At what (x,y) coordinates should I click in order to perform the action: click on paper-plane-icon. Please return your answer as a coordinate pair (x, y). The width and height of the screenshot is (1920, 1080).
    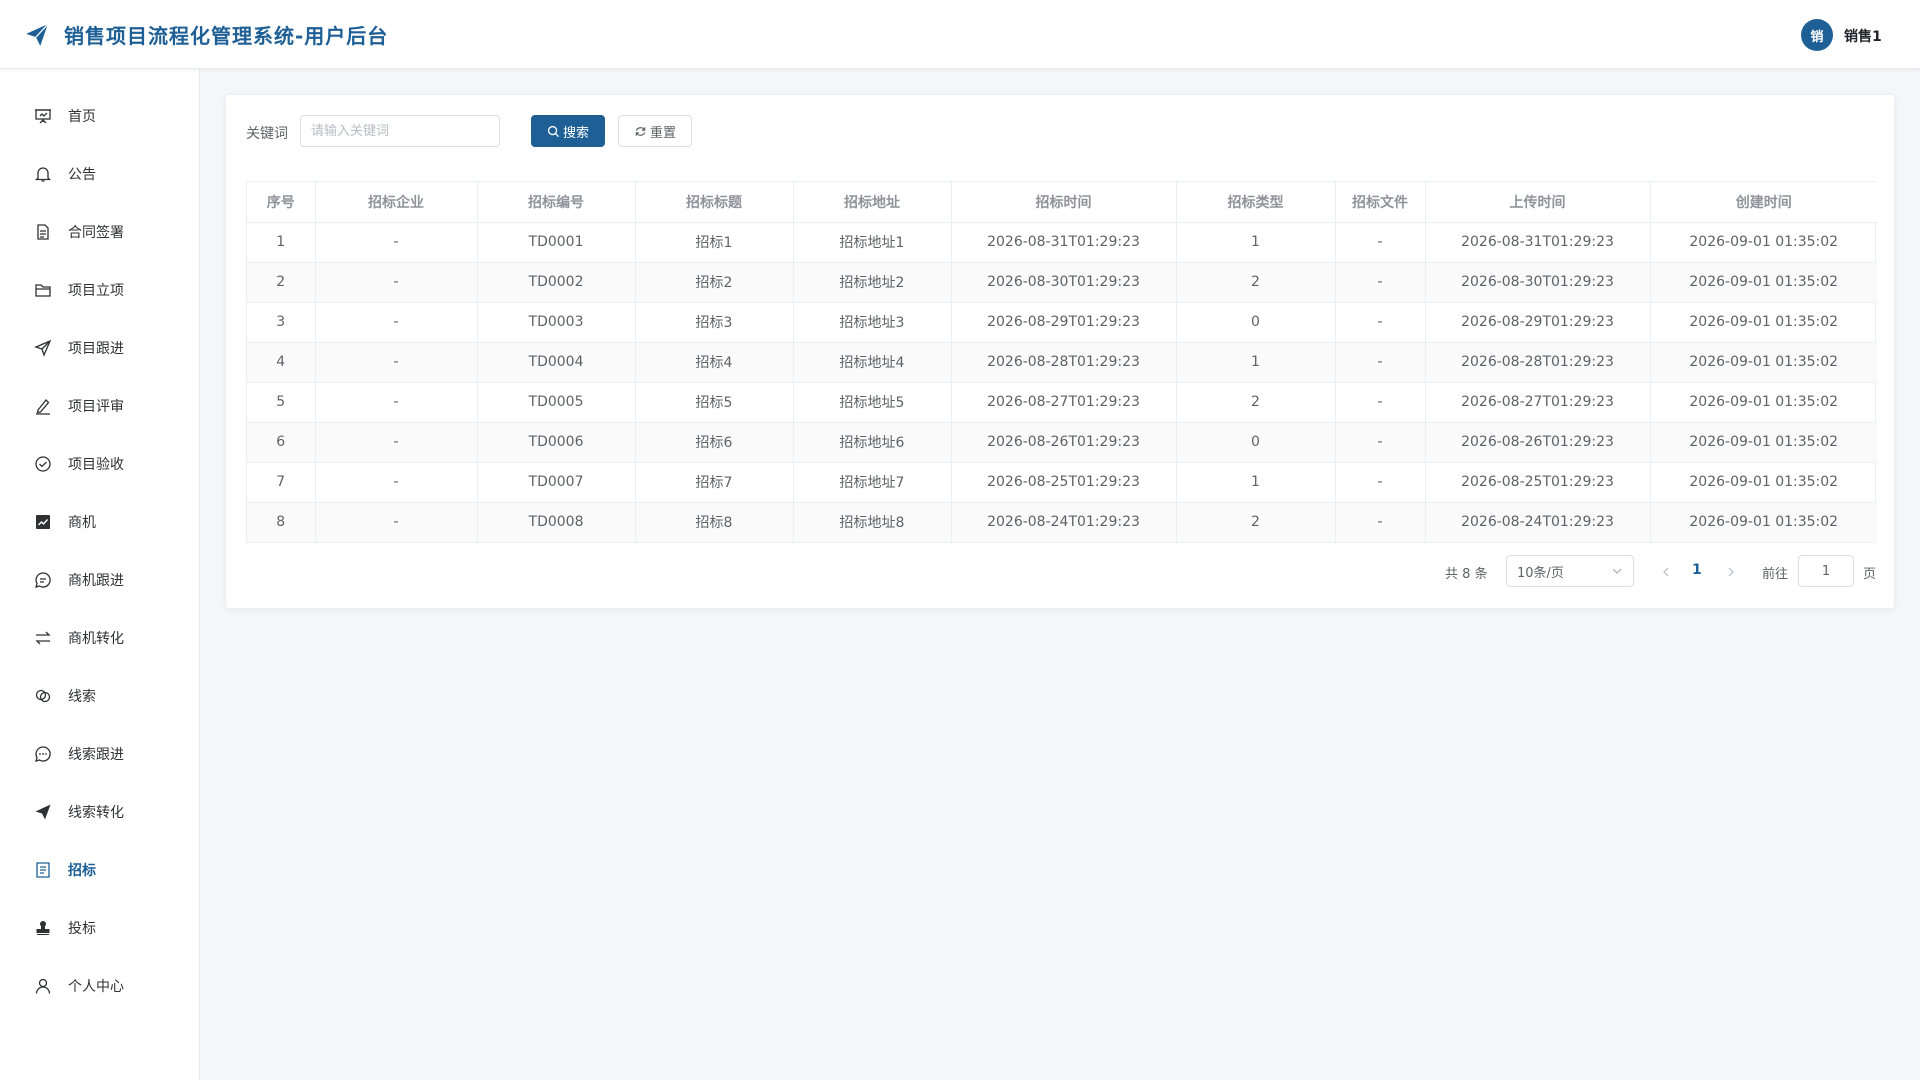
    Looking at the image, I should click on (43, 812).